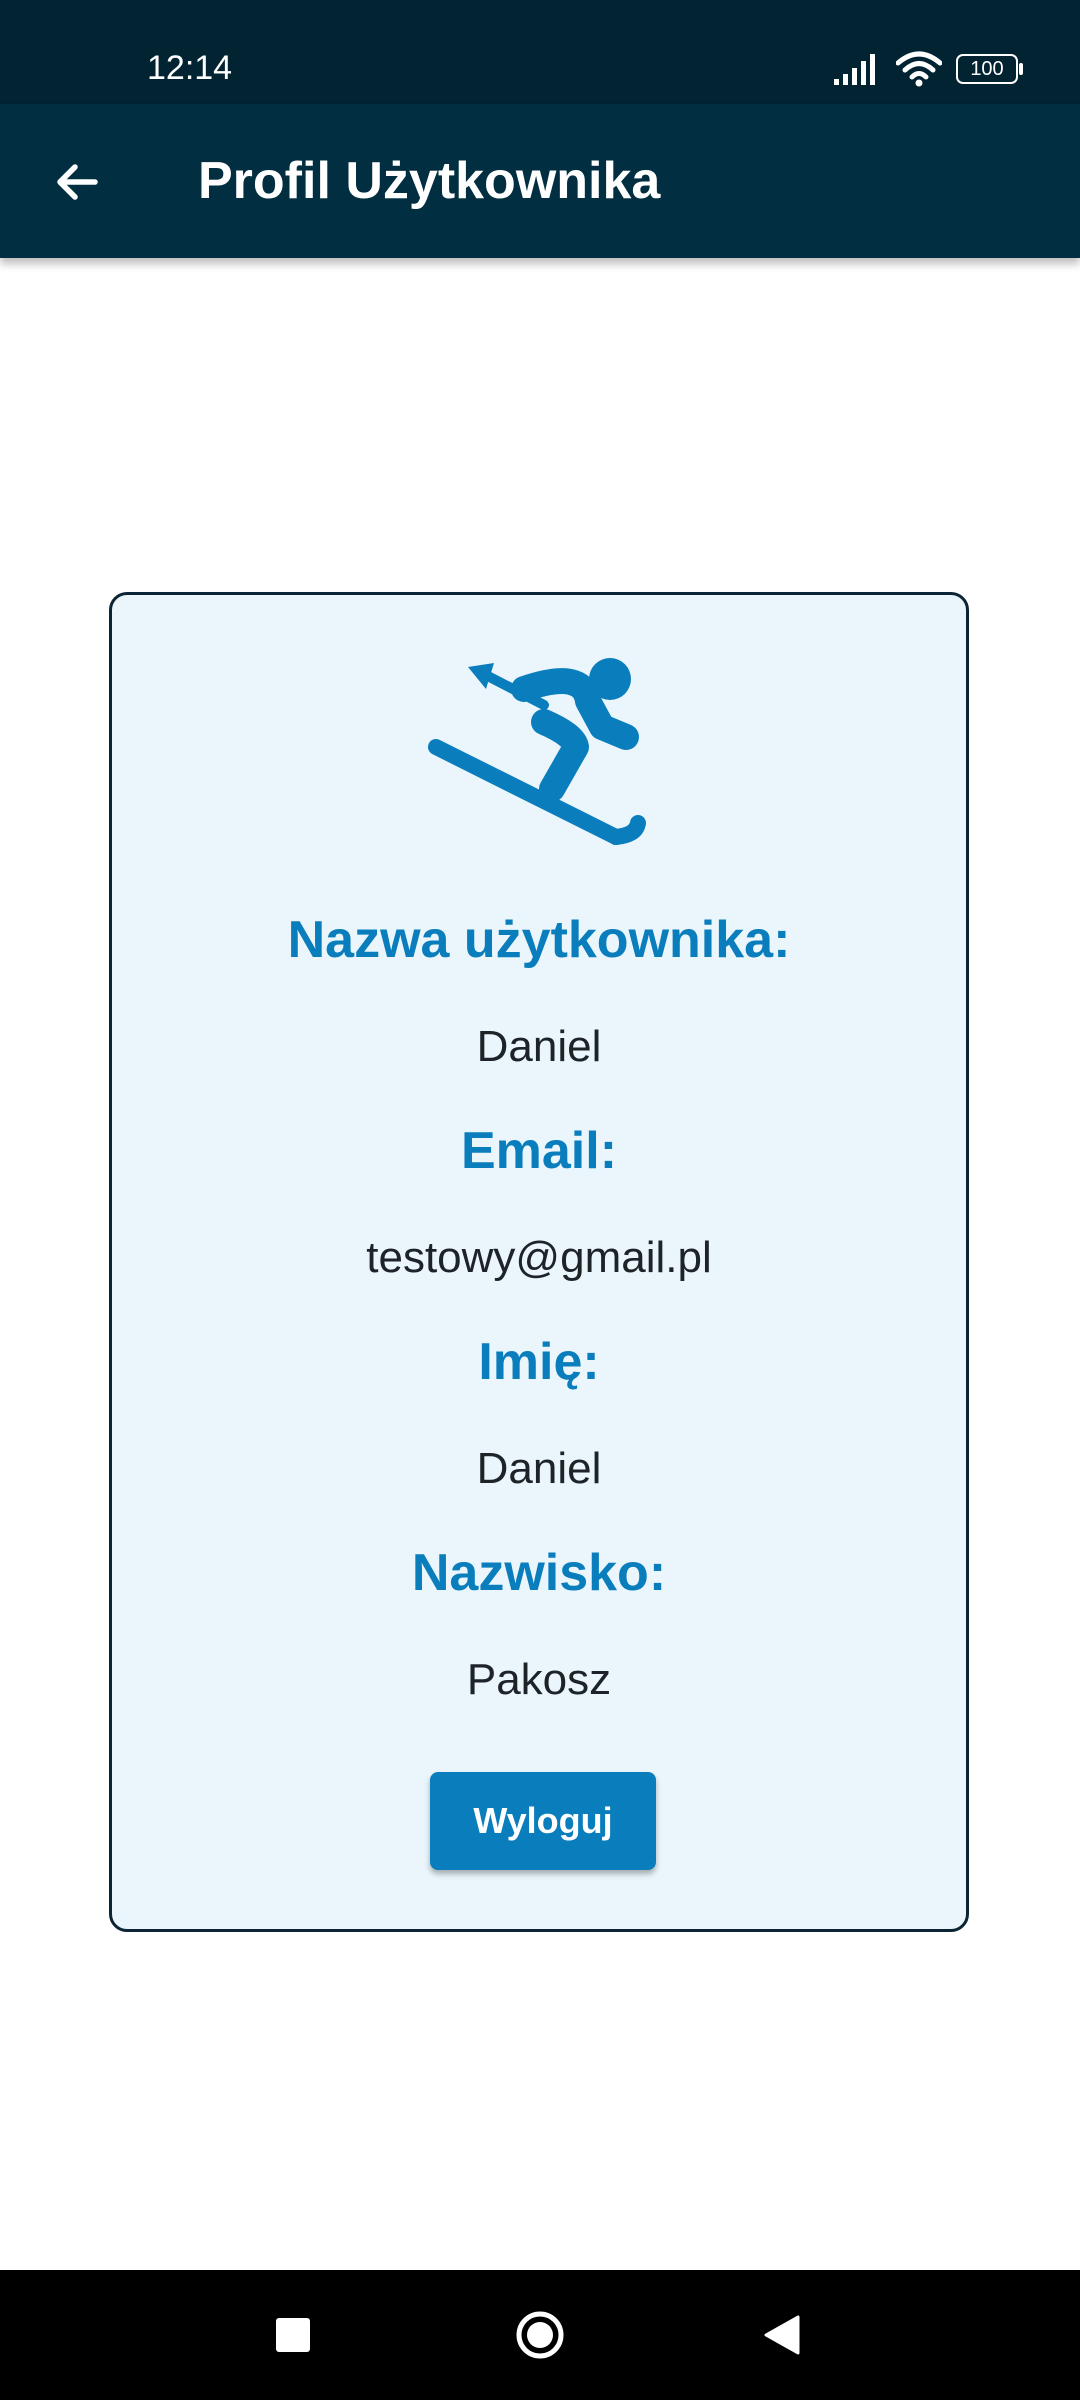  I want to click on back-triangle-icon, so click(782, 2335).